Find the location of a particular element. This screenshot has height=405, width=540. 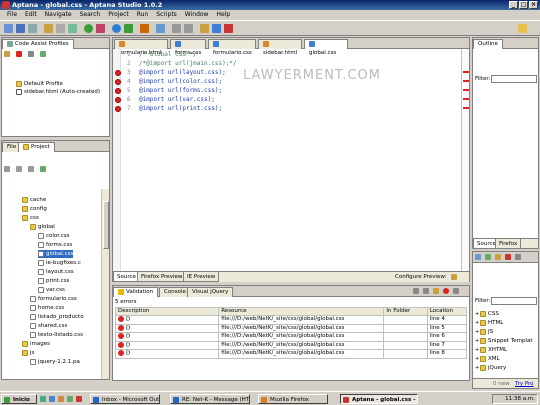

taskbar-button: Mozilla Firefox is located at coordinates (293, 399).